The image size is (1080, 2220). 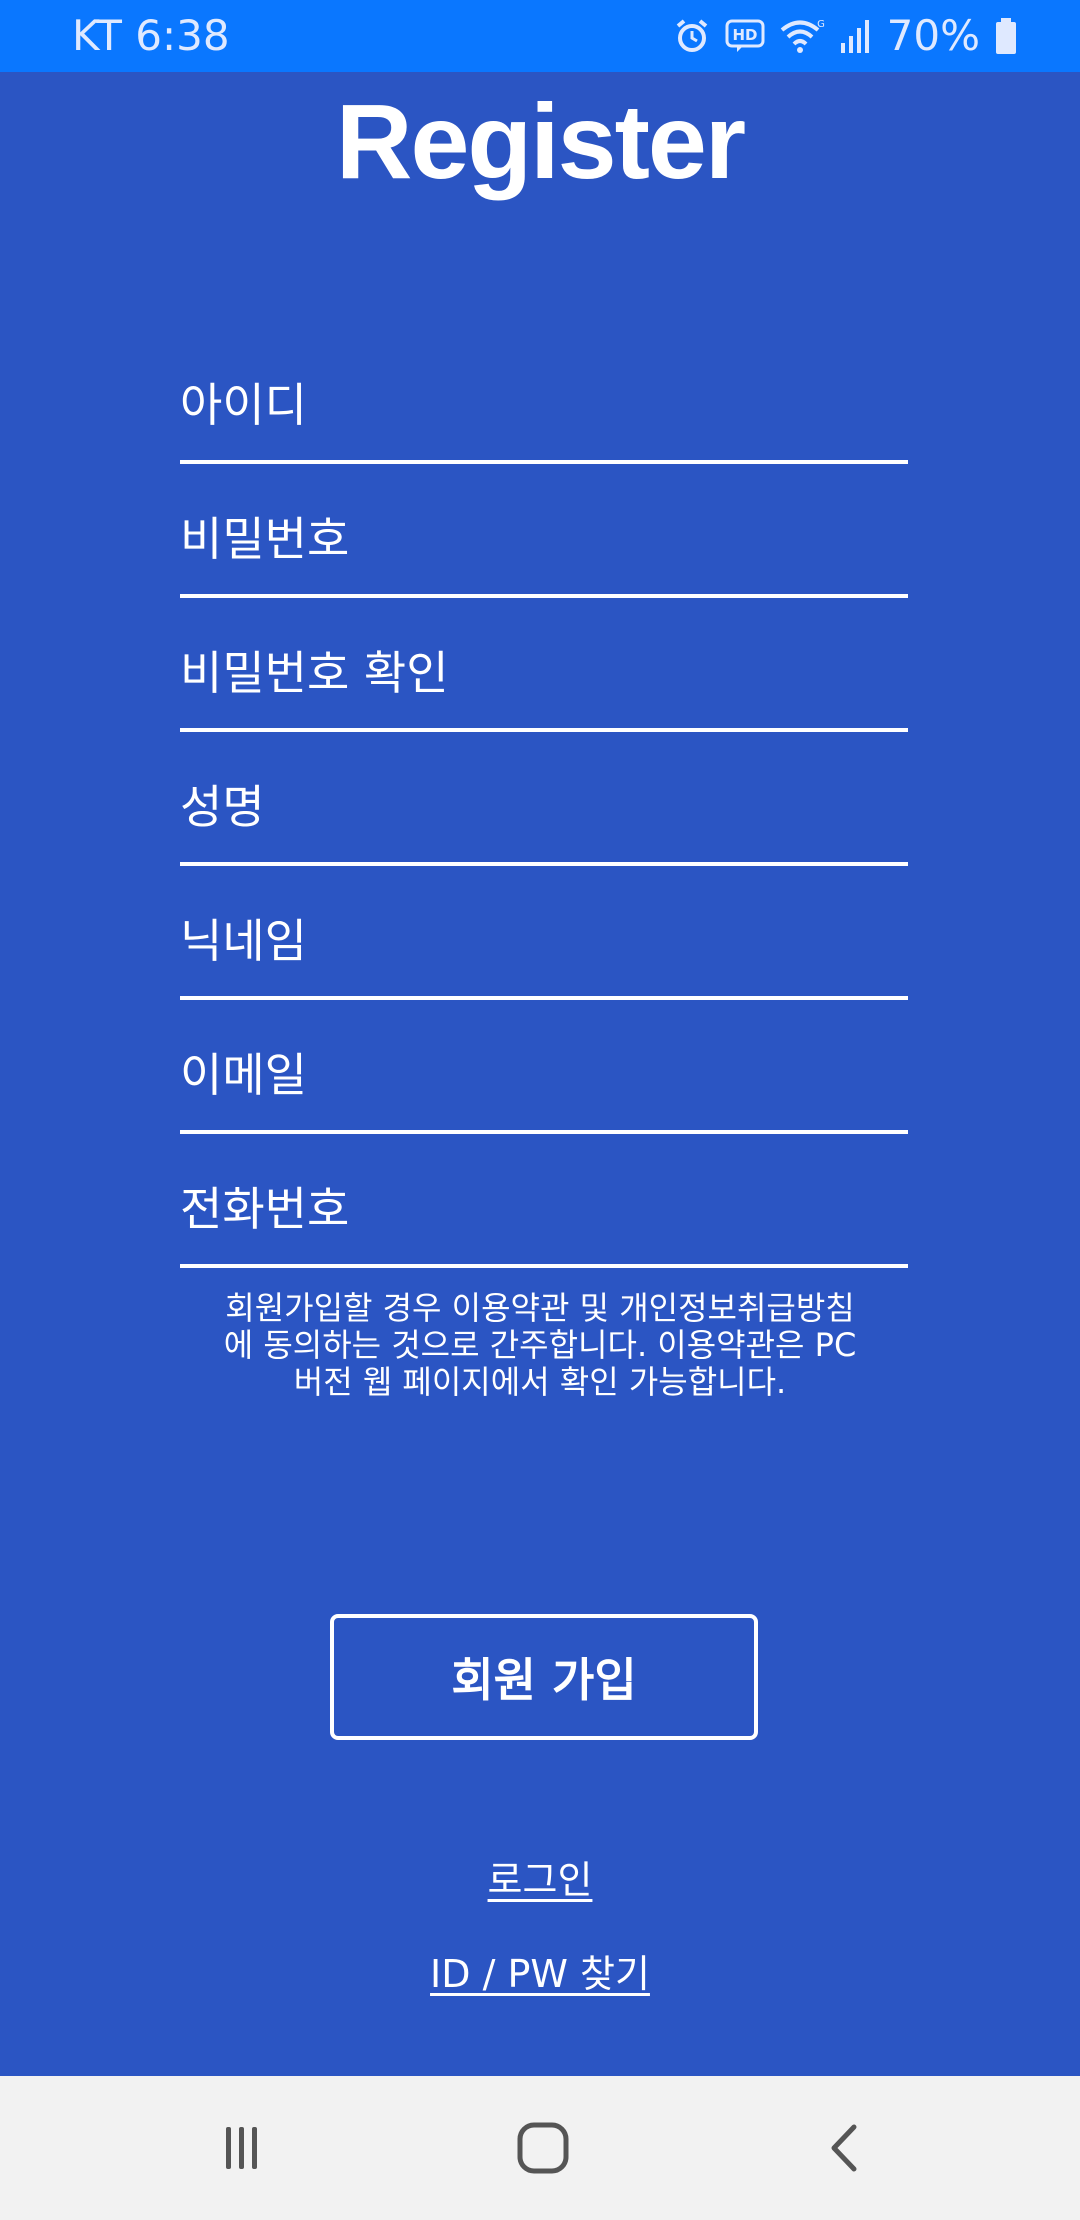 What do you see at coordinates (540, 1382) in the screenshot?
I see `terms-notice-line: 버전 웹 페이지에서 확인 가능합니다.` at bounding box center [540, 1382].